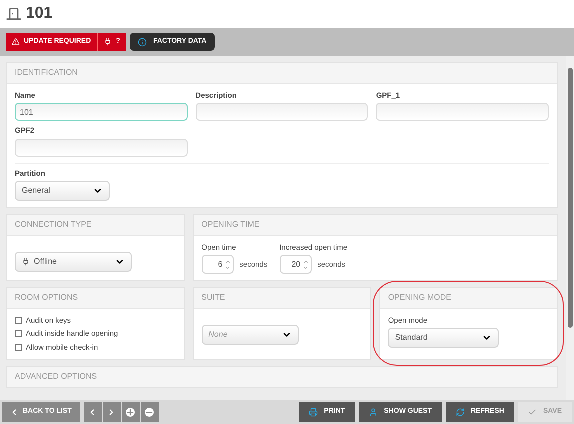 The image size is (574, 424). Describe the element at coordinates (93, 412) in the screenshot. I see `previous-button` at that location.